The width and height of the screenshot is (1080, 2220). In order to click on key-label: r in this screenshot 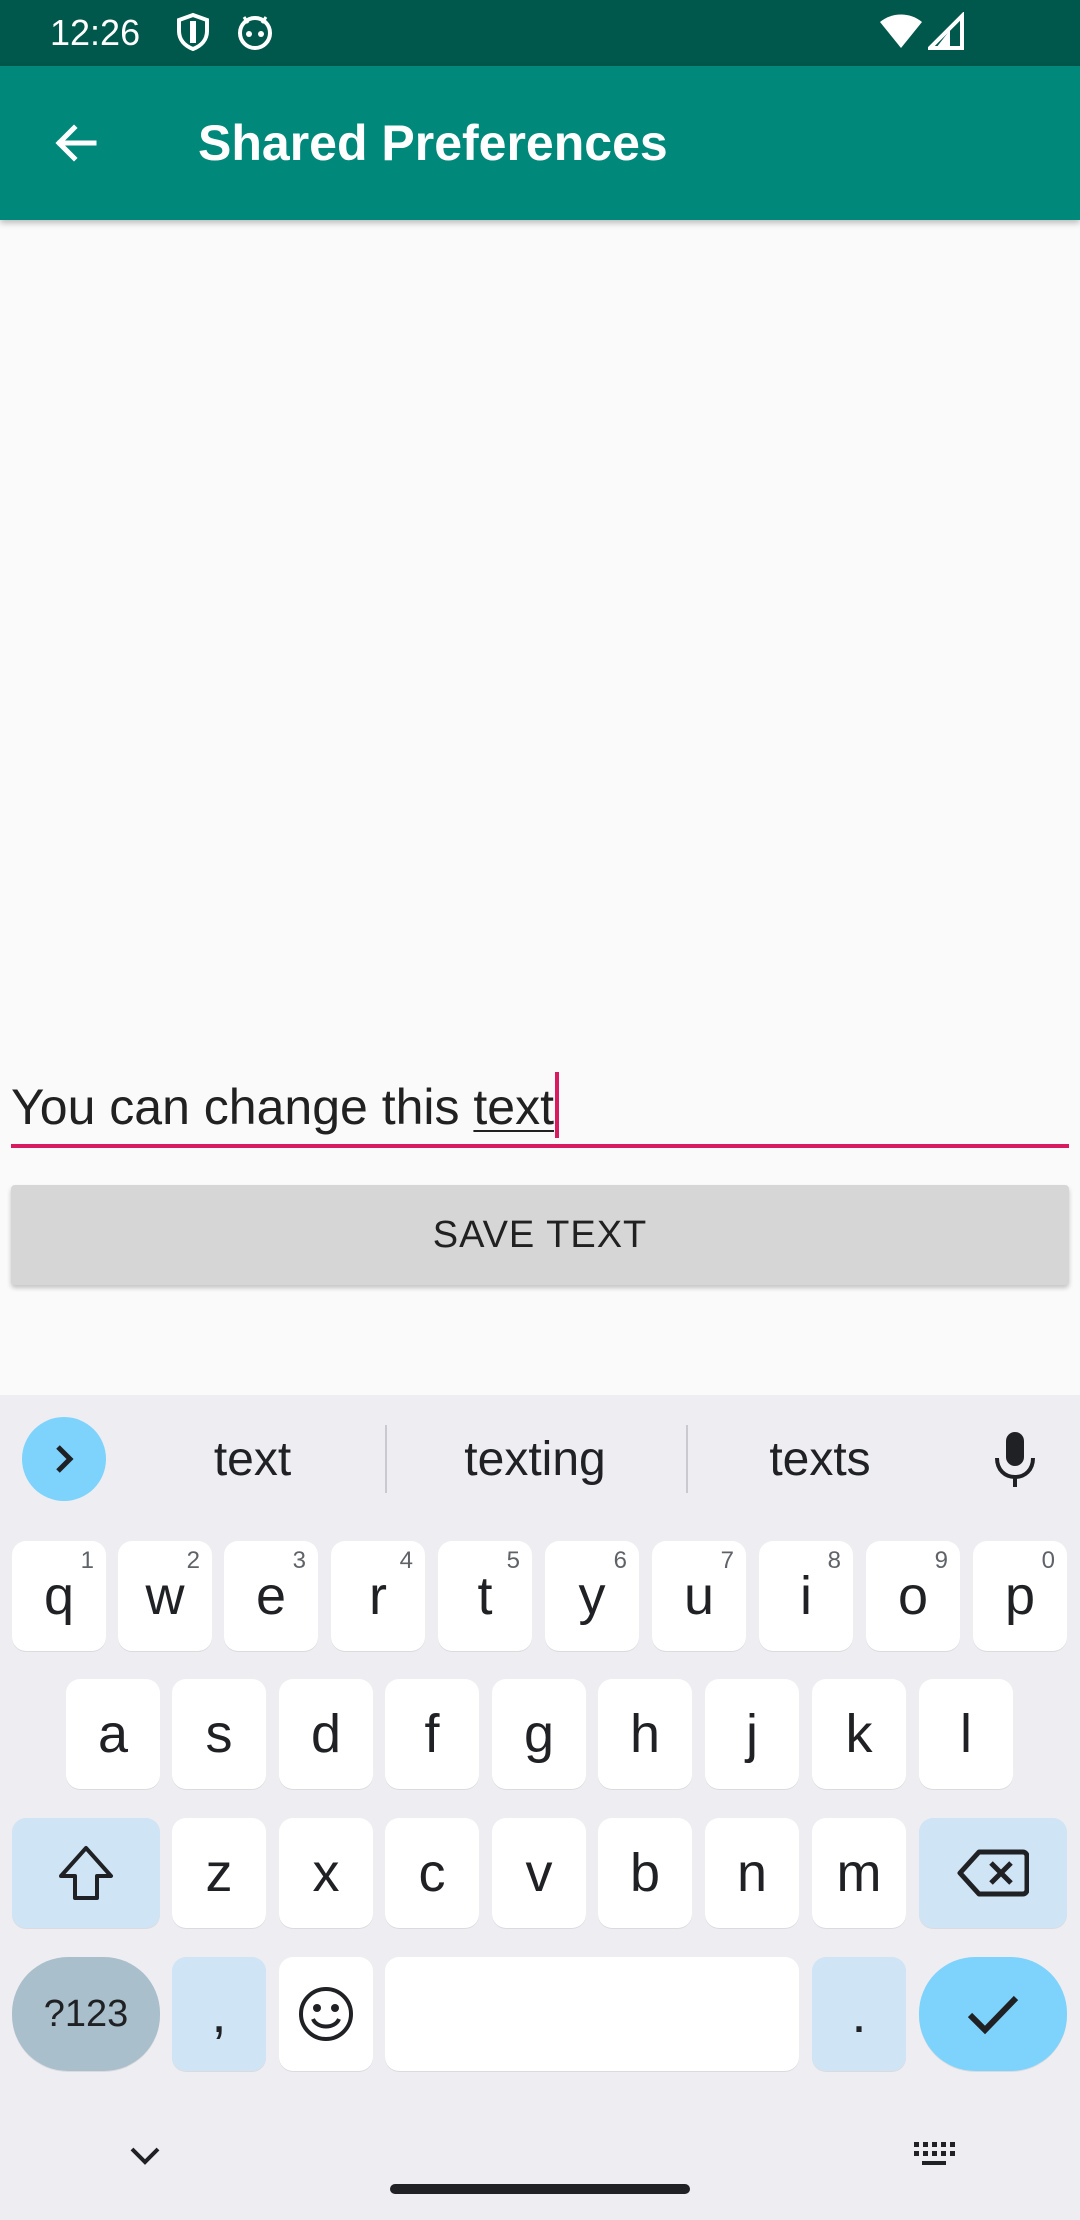, I will do `click(378, 1596)`.